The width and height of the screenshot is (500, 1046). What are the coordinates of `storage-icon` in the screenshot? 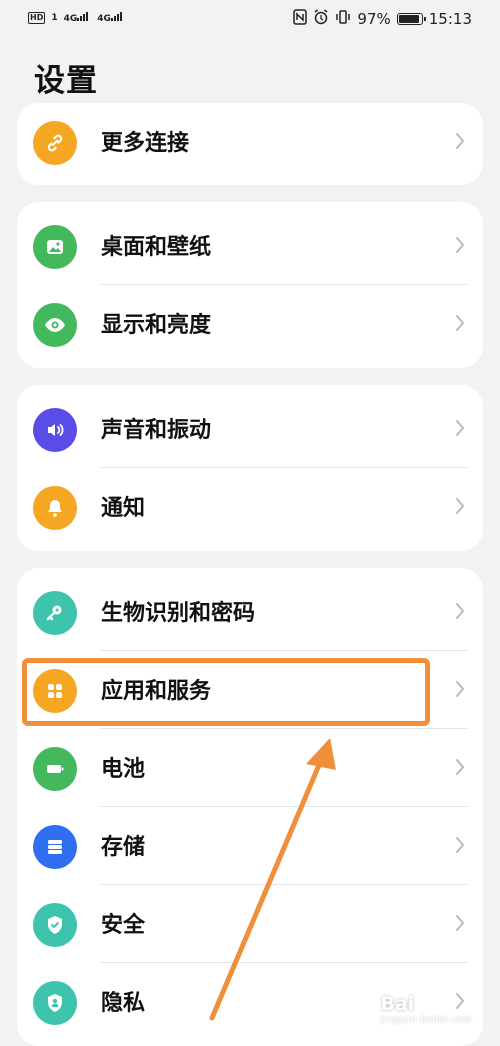 It's located at (55, 847).